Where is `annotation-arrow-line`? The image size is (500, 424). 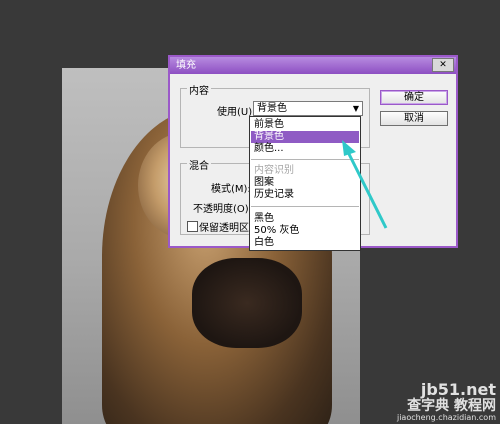 annotation-arrow-line is located at coordinates (366, 188).